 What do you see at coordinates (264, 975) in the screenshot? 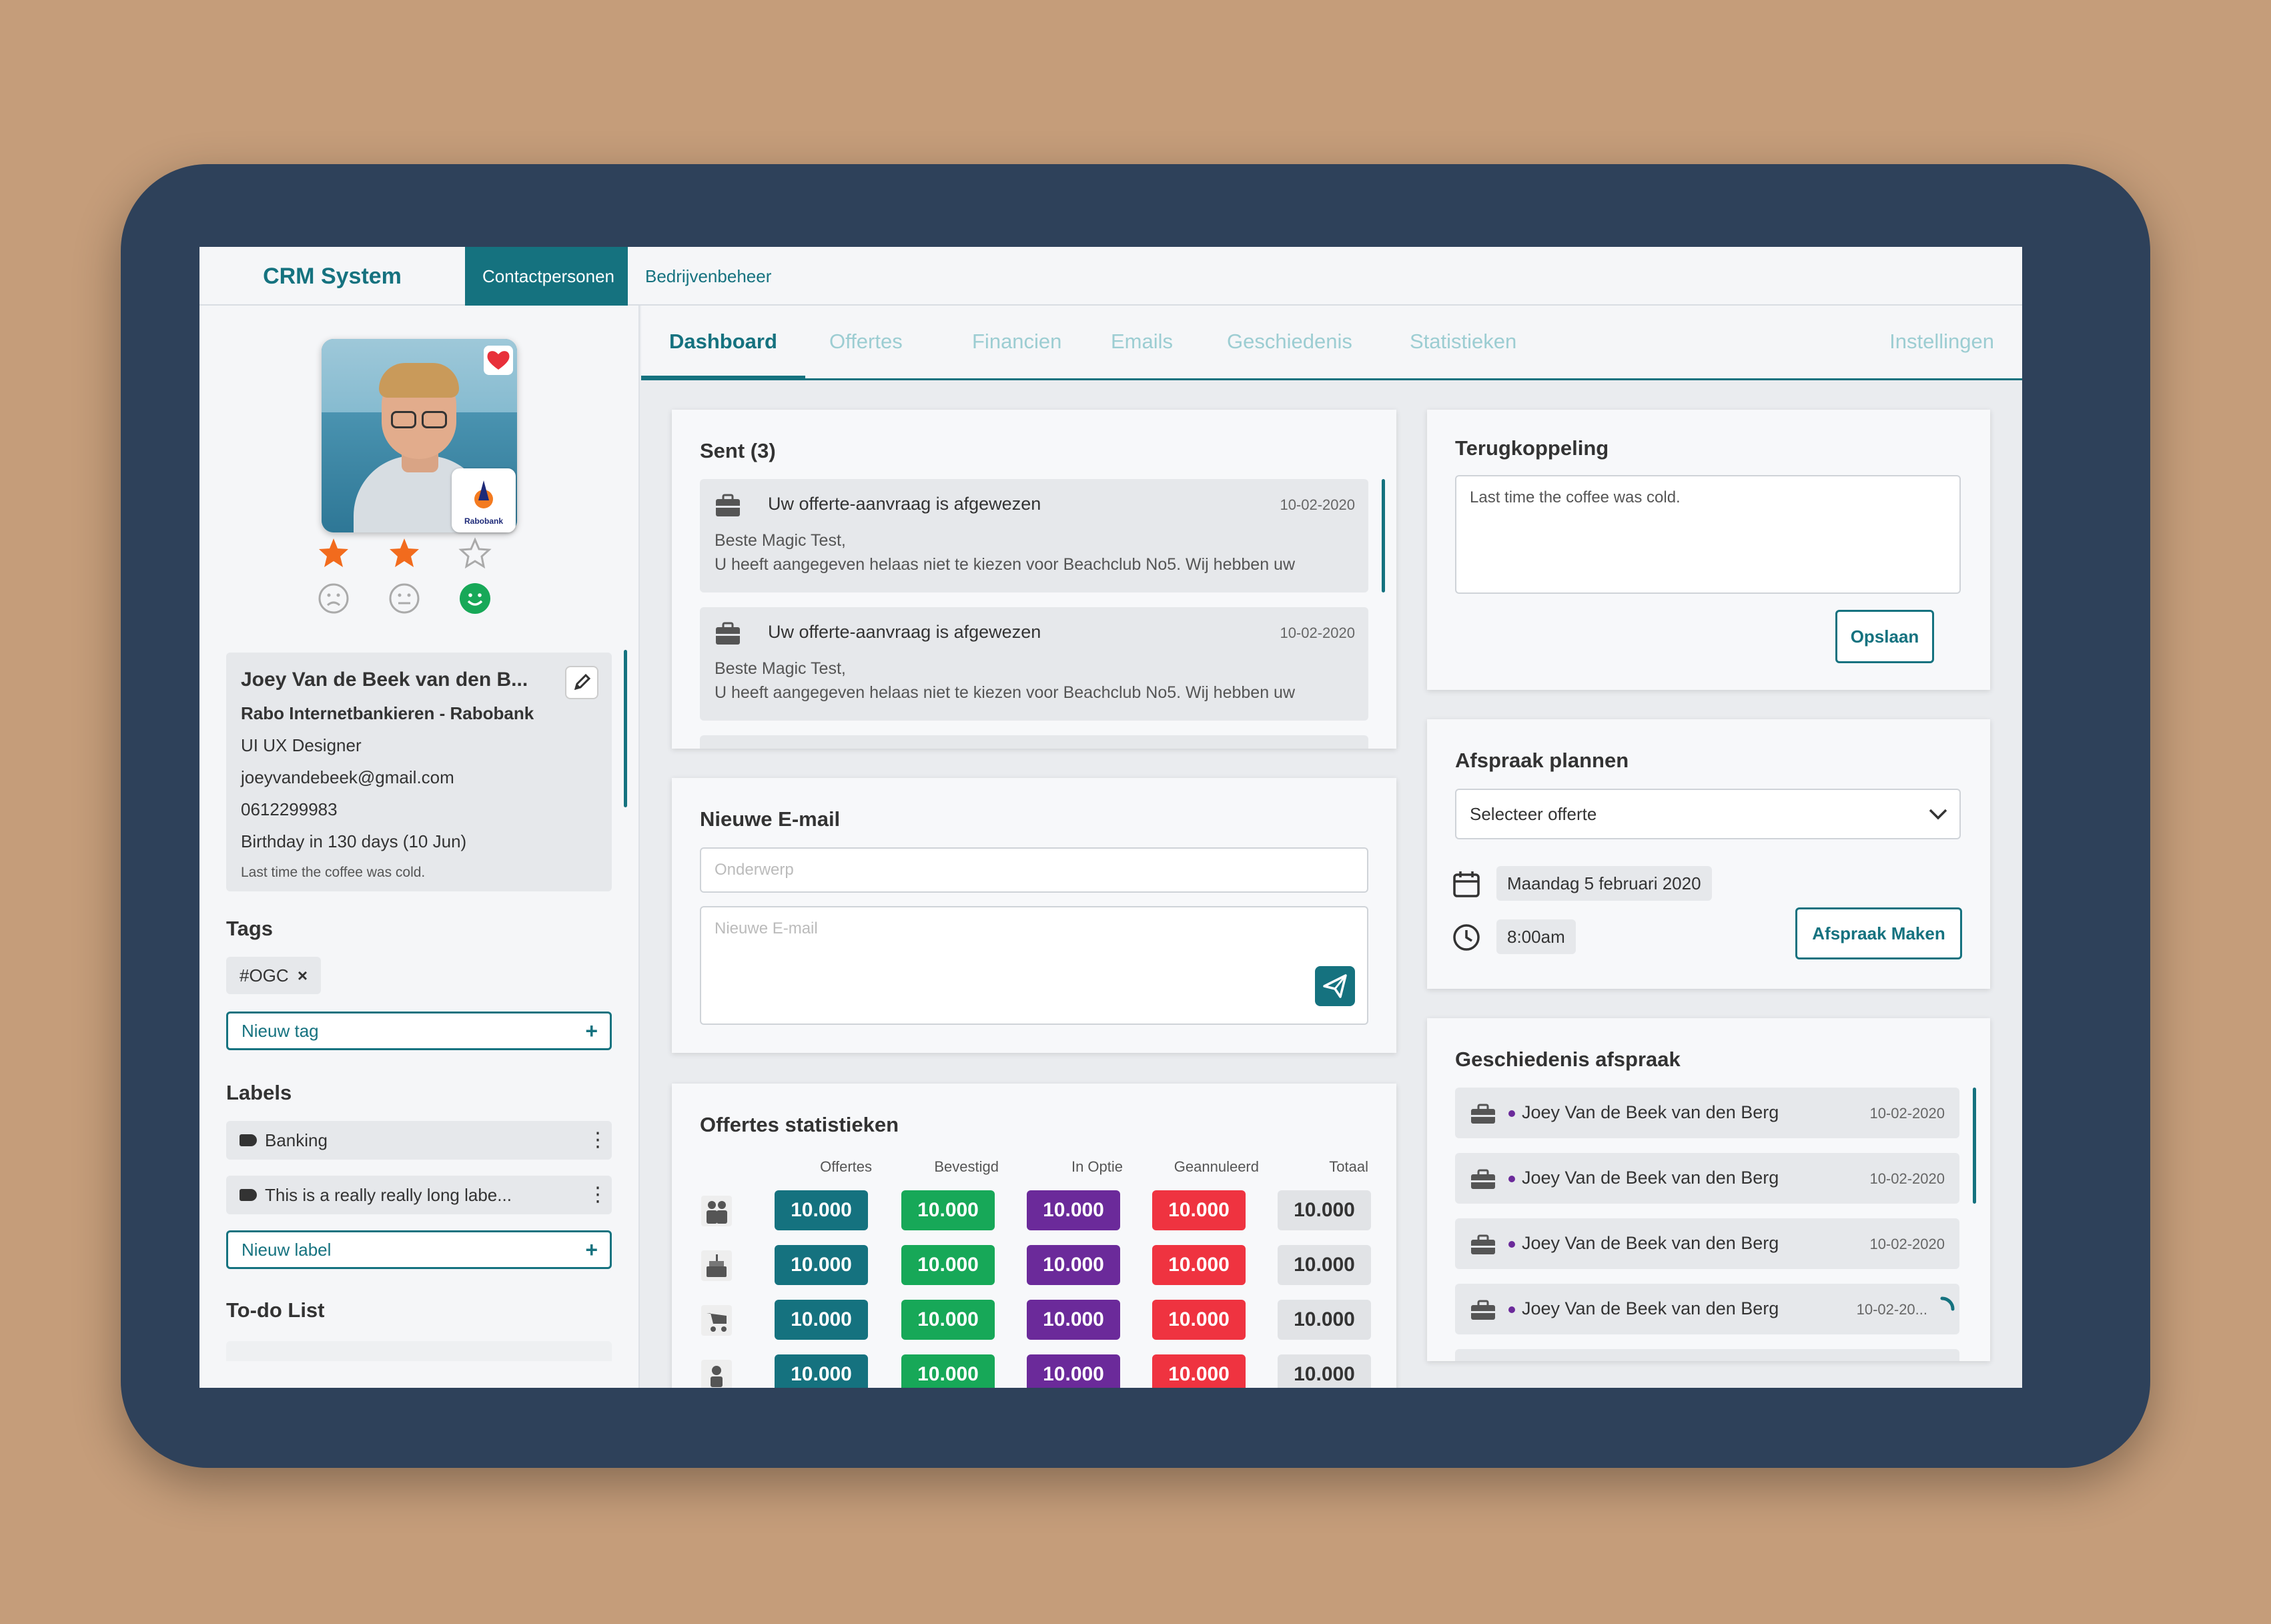
I see `tag-chip-label: #OGC` at bounding box center [264, 975].